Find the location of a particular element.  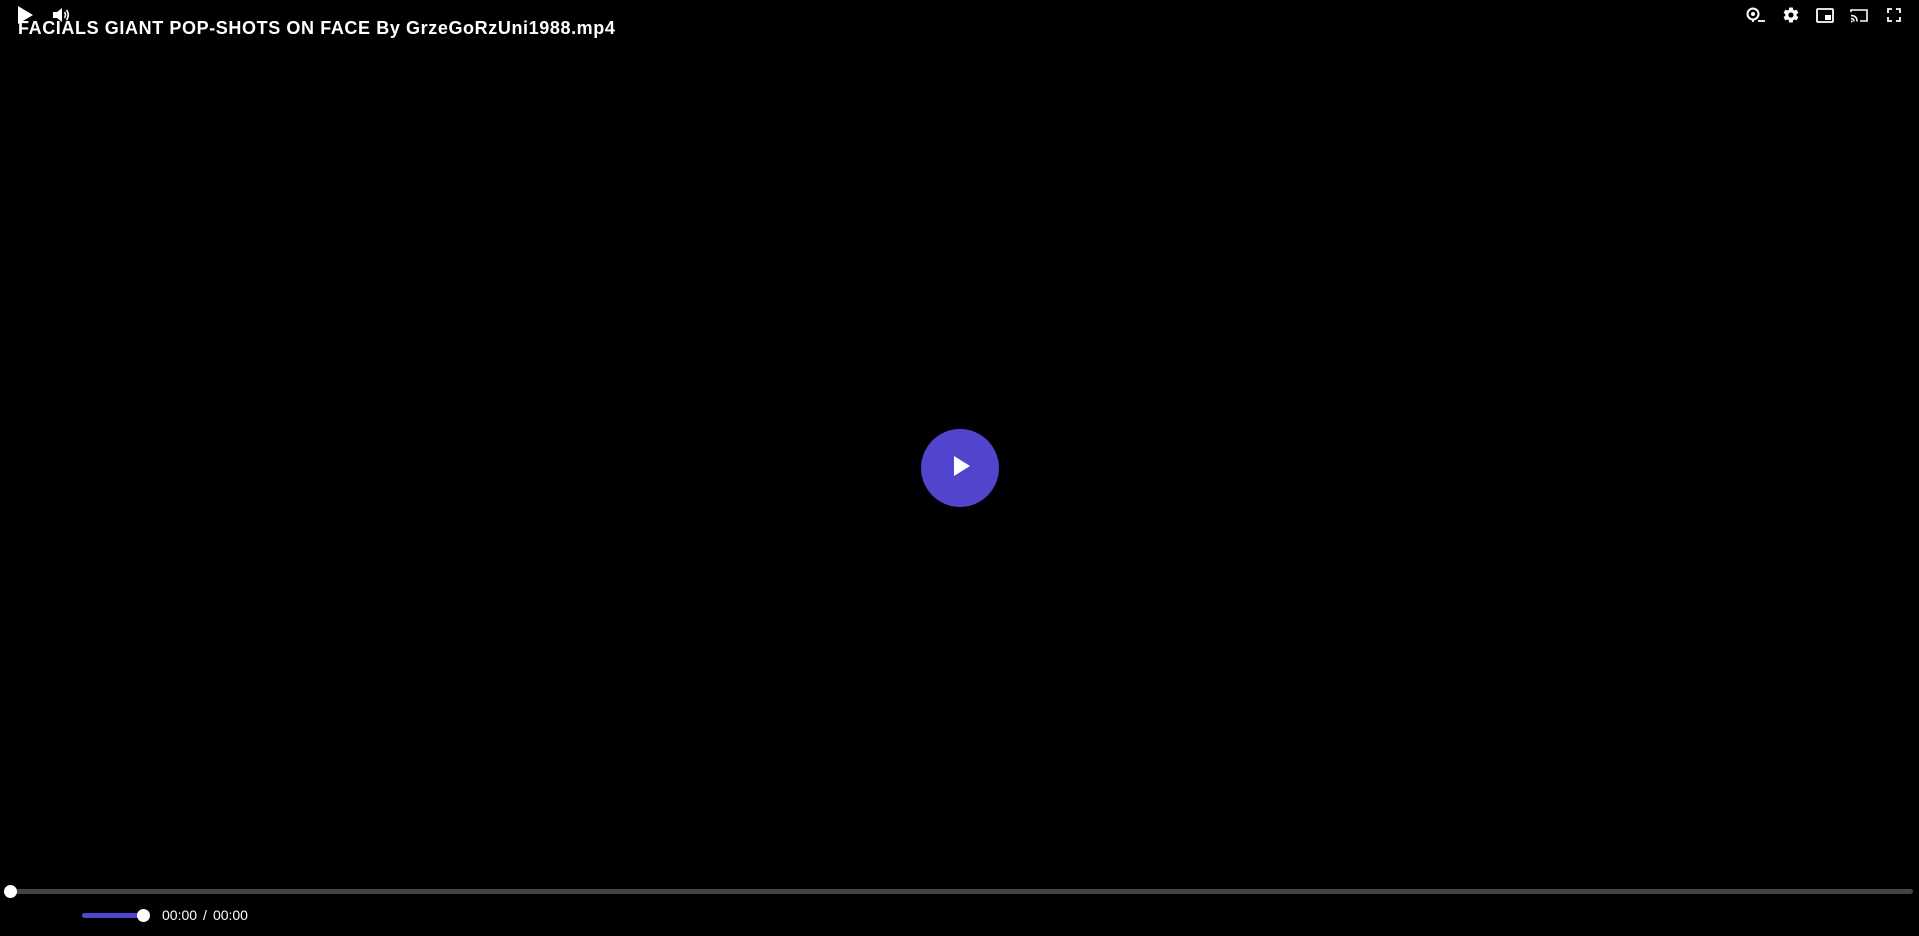

picture-in-picture-button is located at coordinates (1825, 15).